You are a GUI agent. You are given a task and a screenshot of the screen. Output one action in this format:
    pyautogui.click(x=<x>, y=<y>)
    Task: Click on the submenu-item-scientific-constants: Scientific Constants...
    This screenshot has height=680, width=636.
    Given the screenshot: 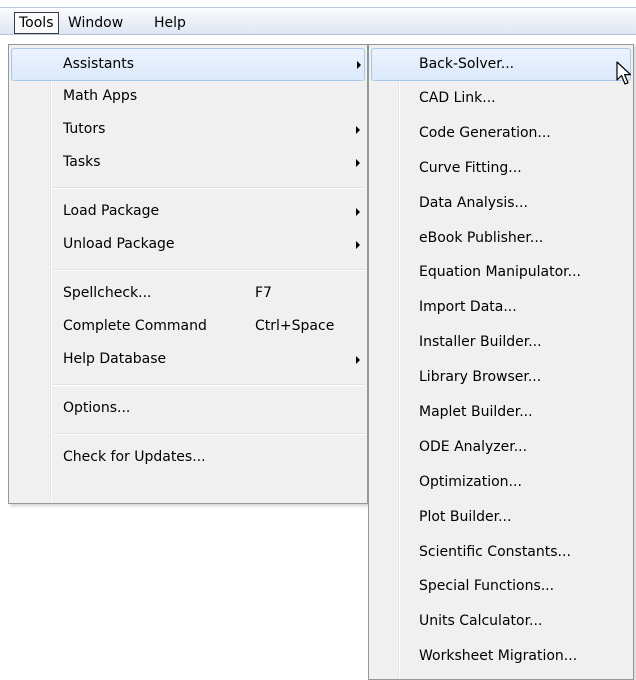 What is the action you would take?
    pyautogui.click(x=501, y=553)
    